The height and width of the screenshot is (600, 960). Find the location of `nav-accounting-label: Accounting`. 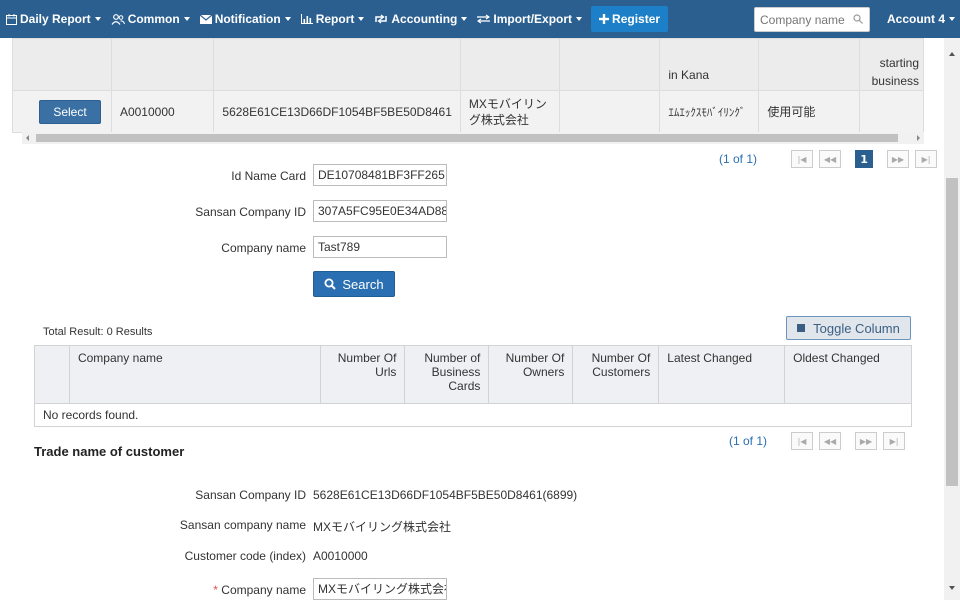

nav-accounting-label: Accounting is located at coordinates (424, 19).